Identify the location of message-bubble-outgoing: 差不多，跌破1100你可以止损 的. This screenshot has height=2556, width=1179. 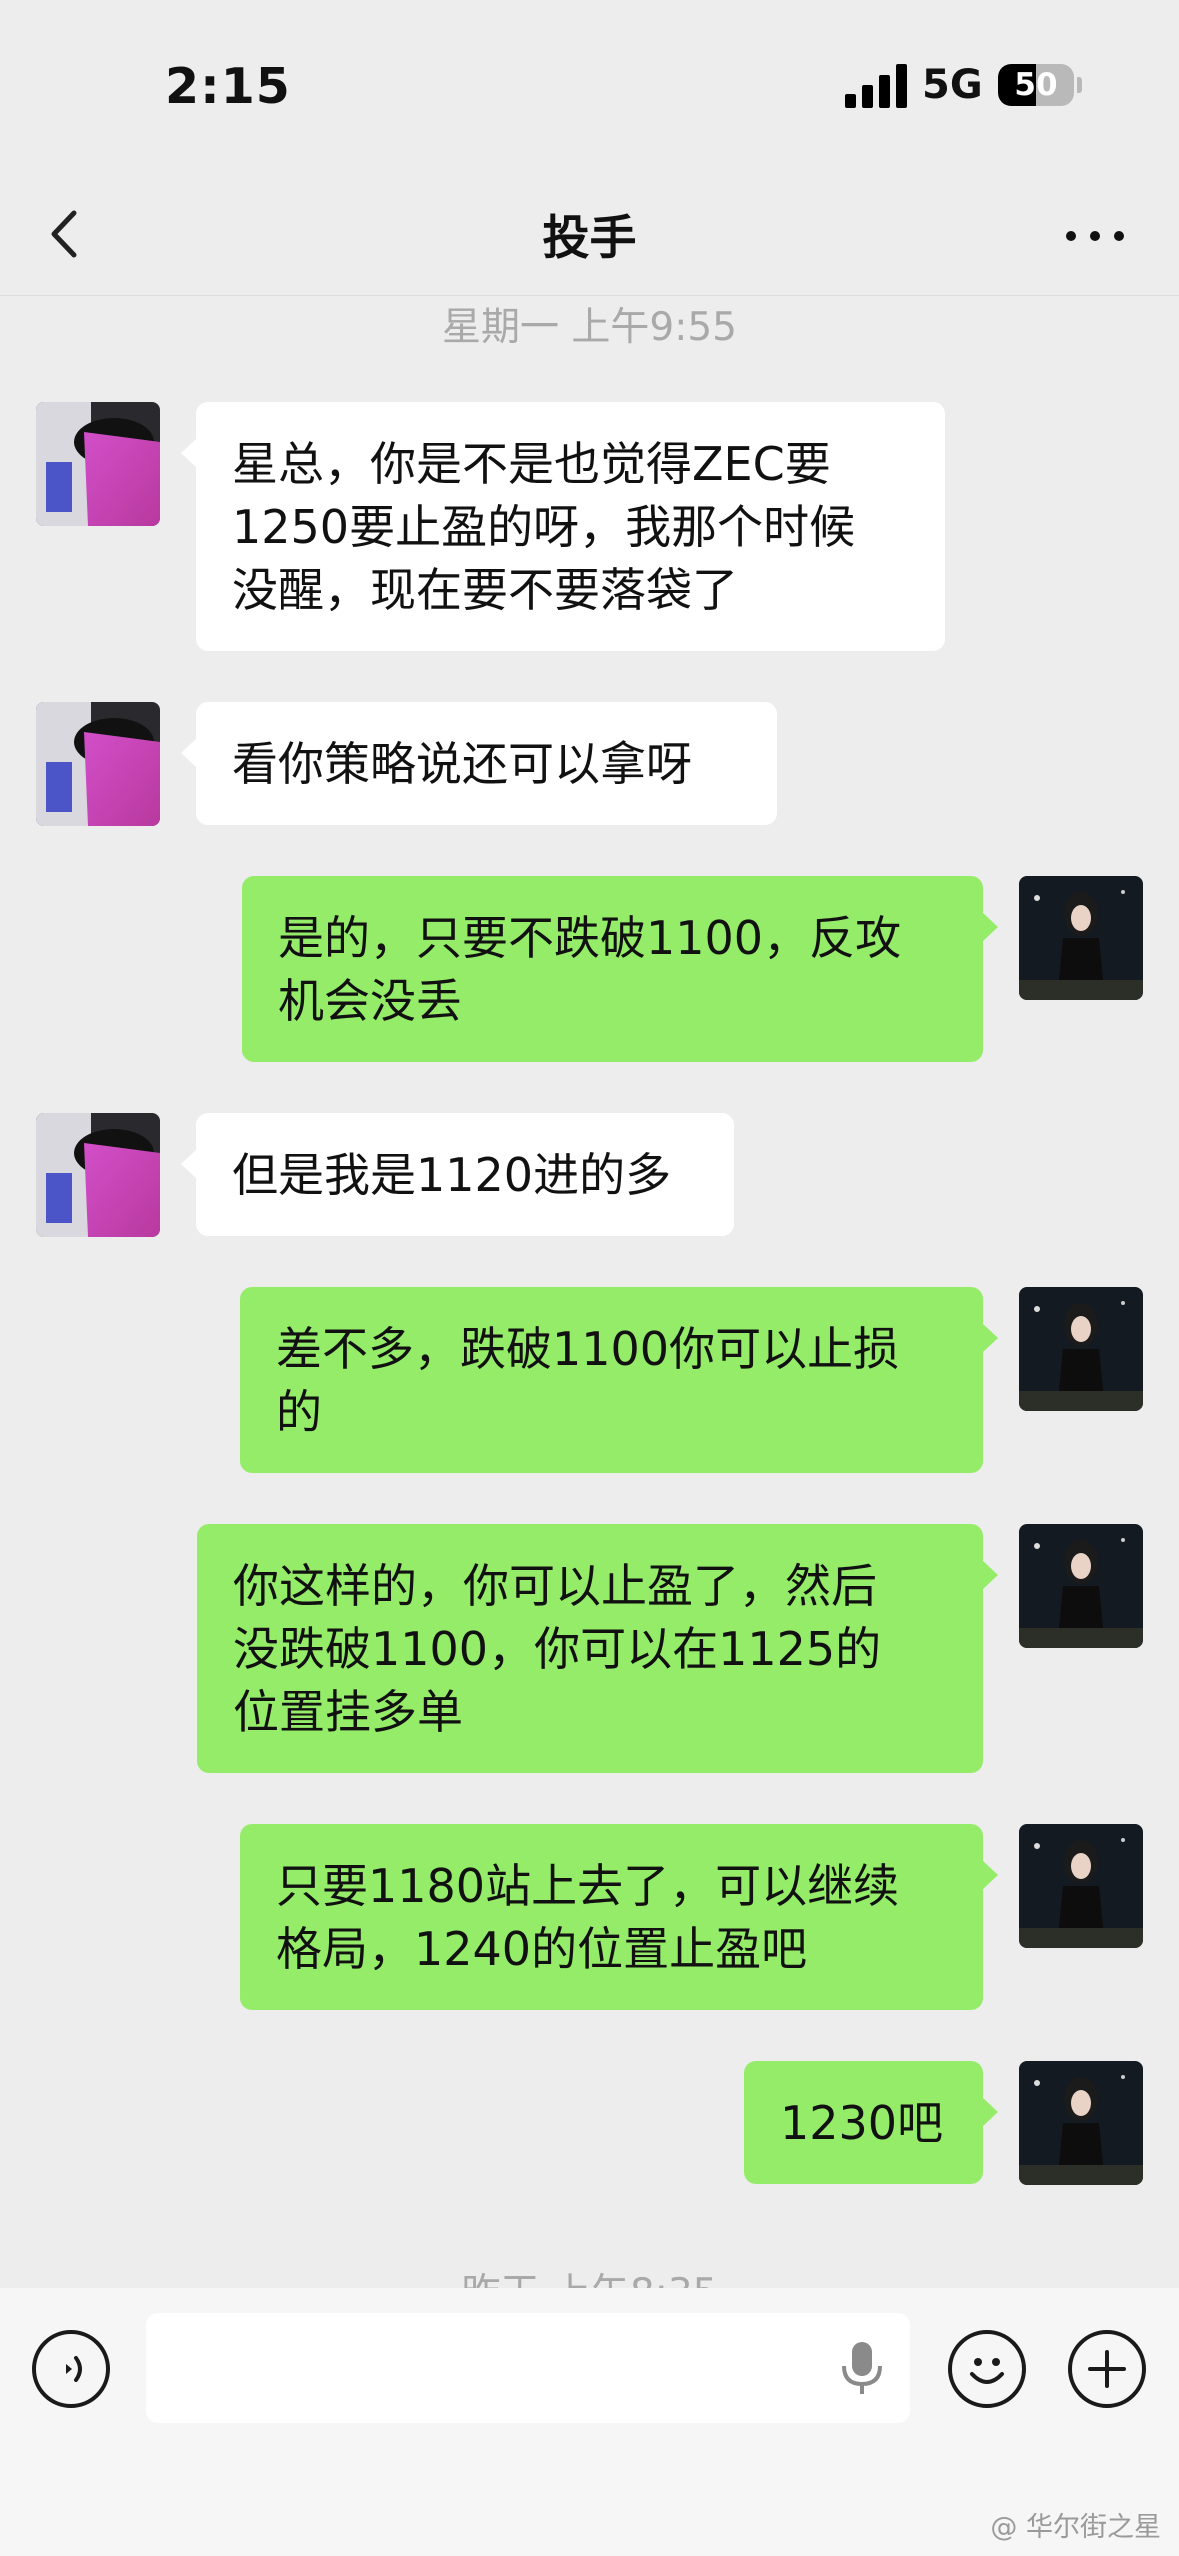
(619, 1380).